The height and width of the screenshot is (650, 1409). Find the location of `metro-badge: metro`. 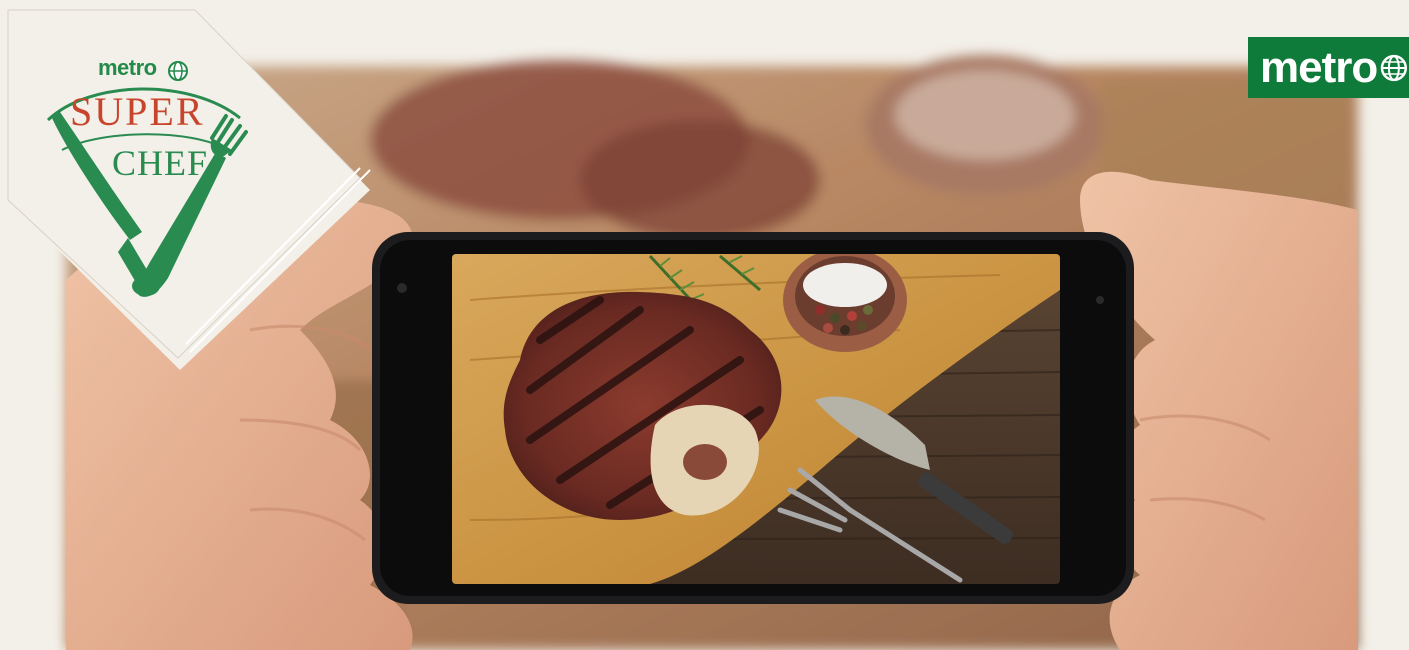

metro-badge: metro is located at coordinates (1328, 67).